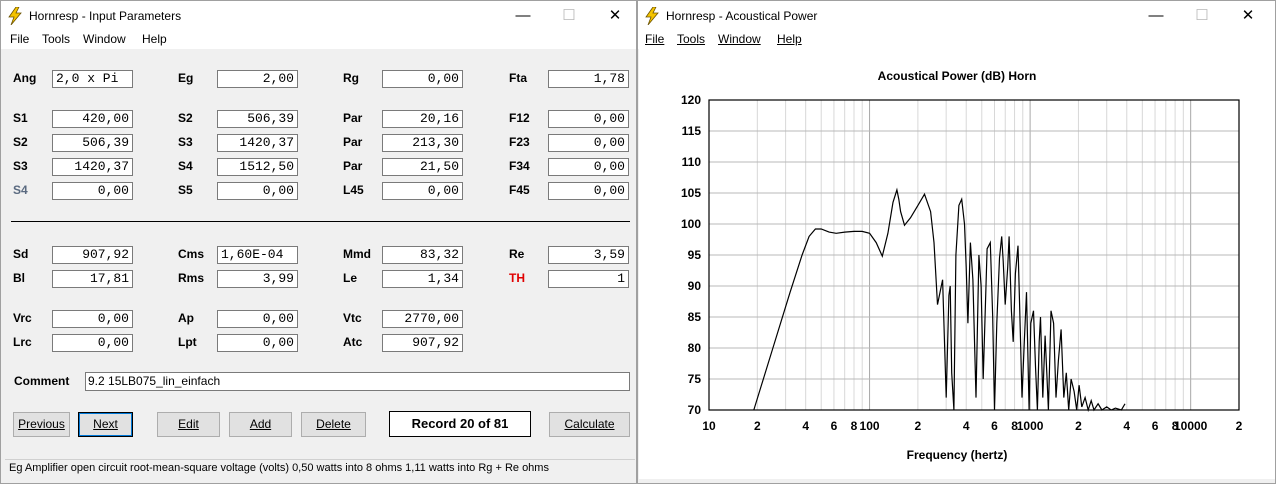 The height and width of the screenshot is (484, 1276). I want to click on delete-button: Delete, so click(333, 424).